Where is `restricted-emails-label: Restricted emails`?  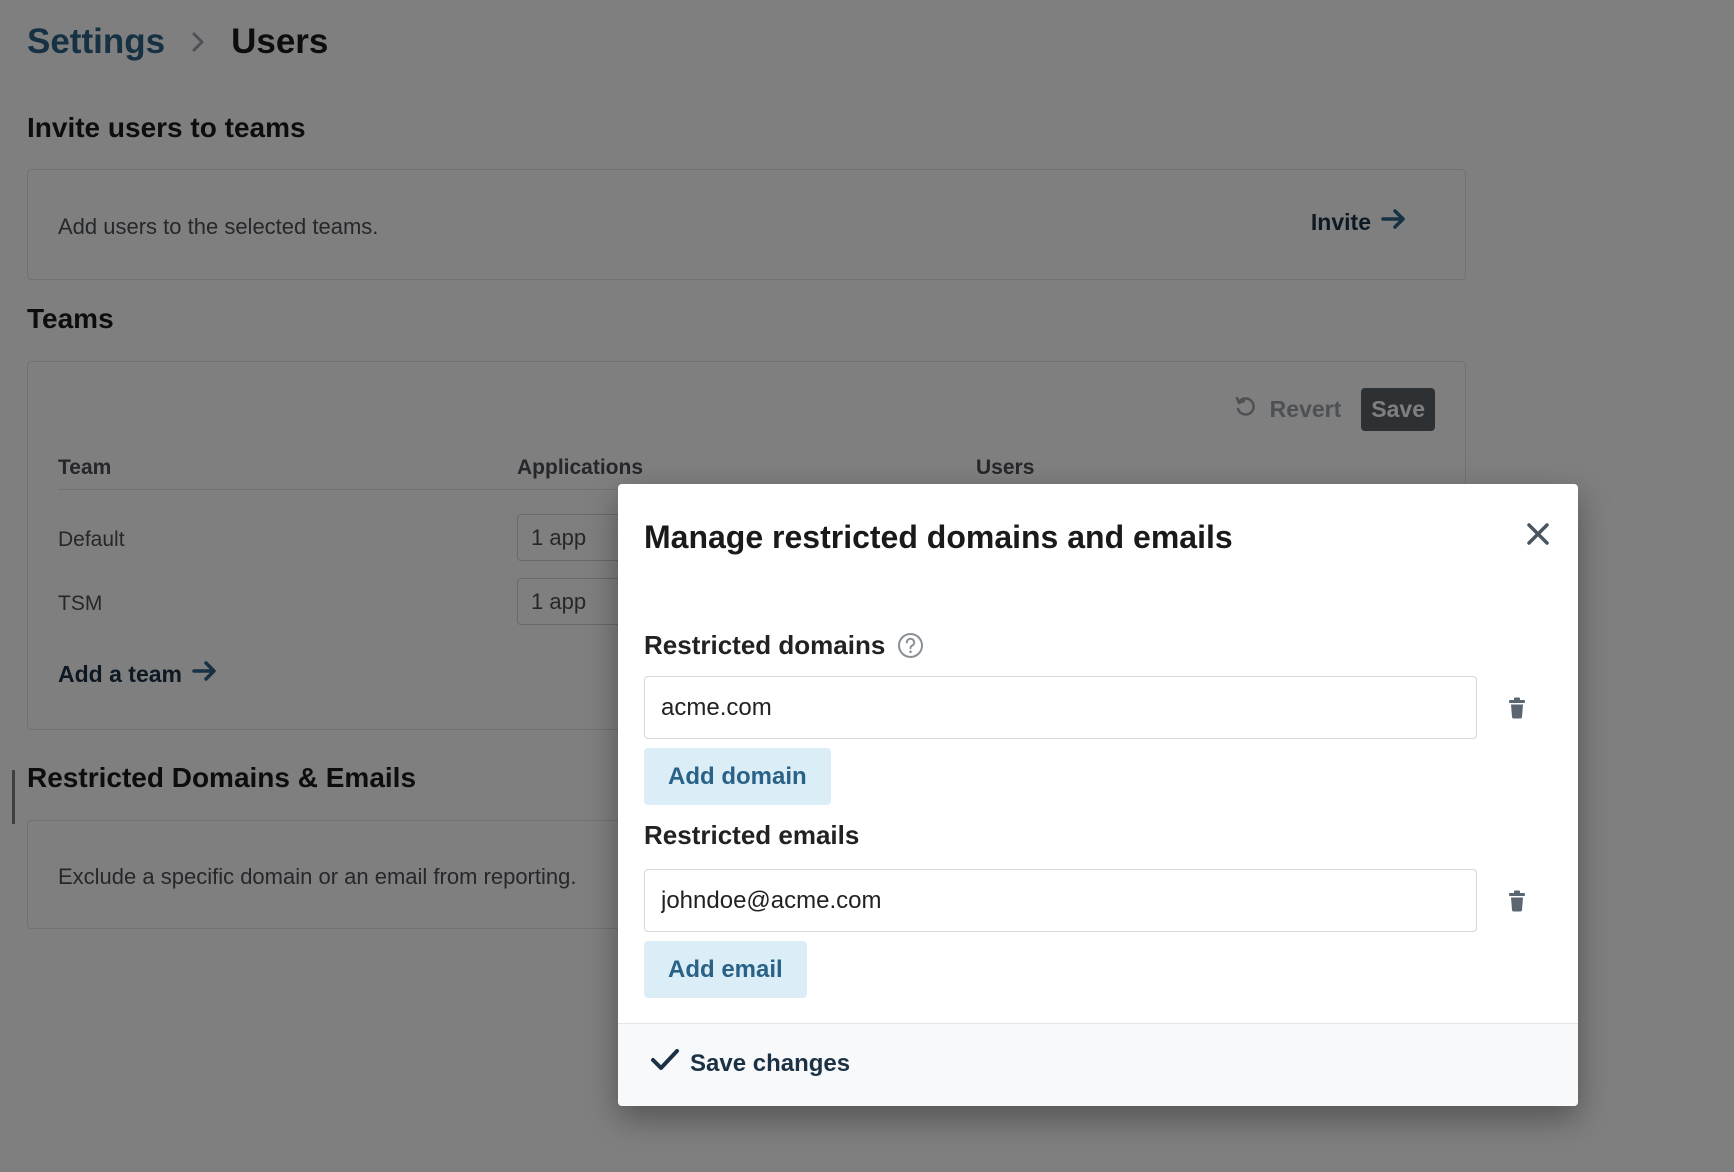 restricted-emails-label: Restricted emails is located at coordinates (751, 835).